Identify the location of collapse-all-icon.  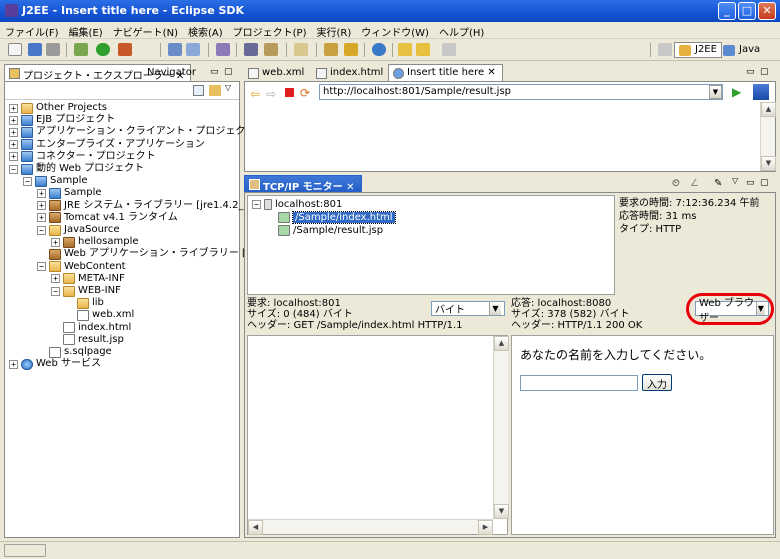
(198, 90).